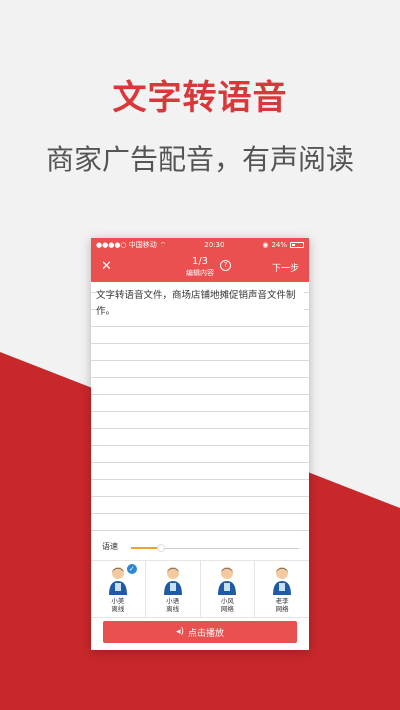 Image resolution: width=400 pixels, height=710 pixels. I want to click on status-right: ◉ 24%, so click(283, 245).